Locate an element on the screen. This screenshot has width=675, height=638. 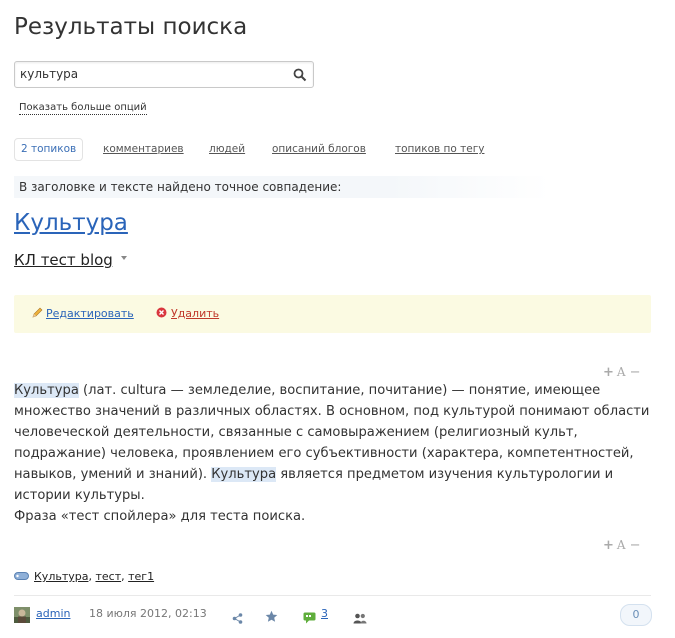
tag-icon is located at coordinates (21, 576).